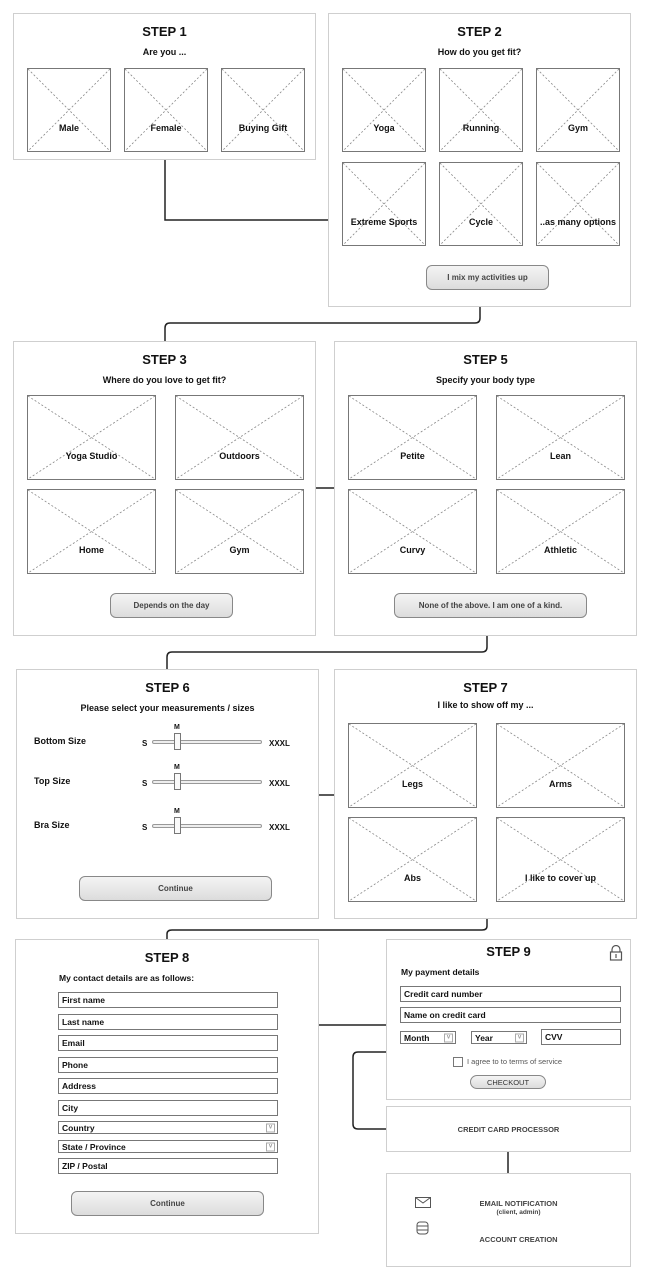  Describe the element at coordinates (166, 128) in the screenshot. I see `option-label: Female` at that location.